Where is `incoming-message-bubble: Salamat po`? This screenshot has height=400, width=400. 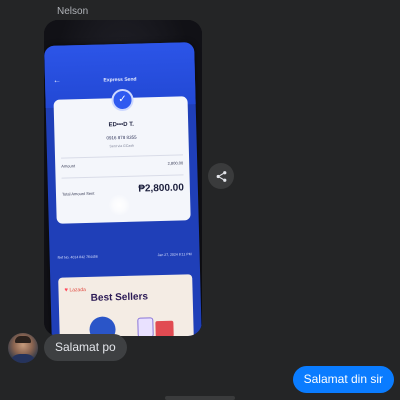 incoming-message-bubble: Salamat po is located at coordinates (85, 347).